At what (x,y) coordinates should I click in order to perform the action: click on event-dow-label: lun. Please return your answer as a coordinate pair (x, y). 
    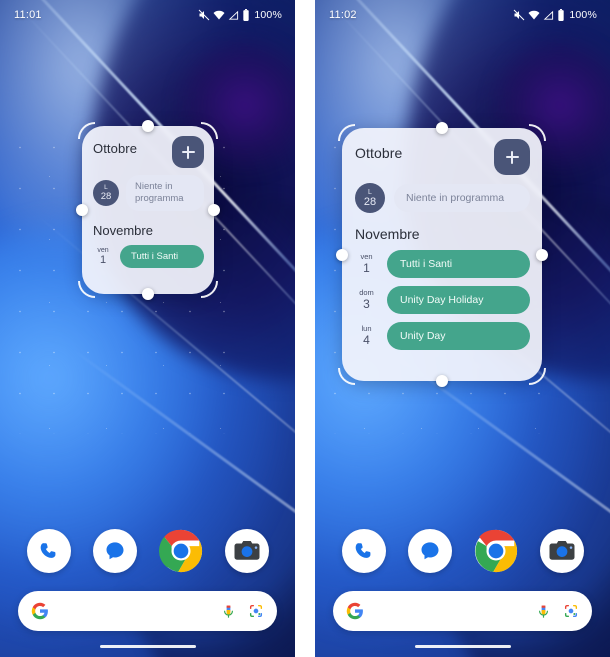
    Looking at the image, I should click on (366, 329).